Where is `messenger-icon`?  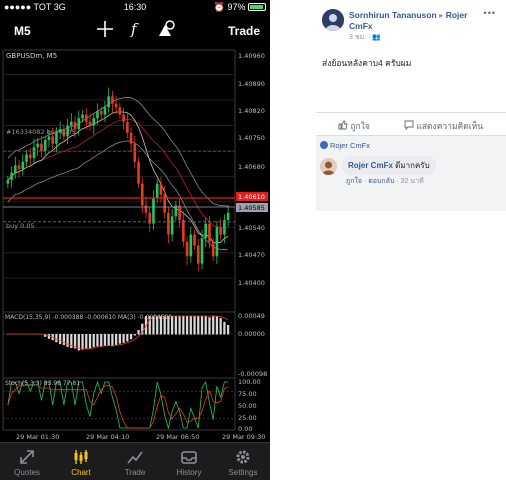 messenger-icon is located at coordinates (324, 145).